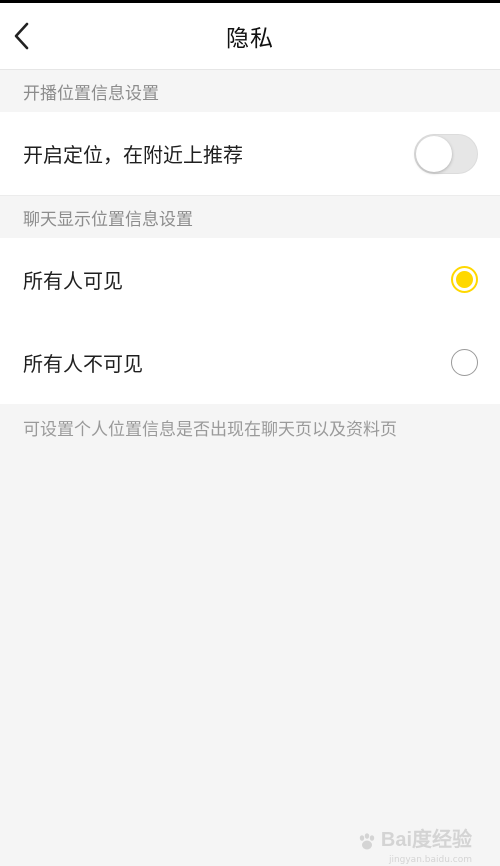  Describe the element at coordinates (426, 840) in the screenshot. I see `watermark-text: Bai度经验` at that location.